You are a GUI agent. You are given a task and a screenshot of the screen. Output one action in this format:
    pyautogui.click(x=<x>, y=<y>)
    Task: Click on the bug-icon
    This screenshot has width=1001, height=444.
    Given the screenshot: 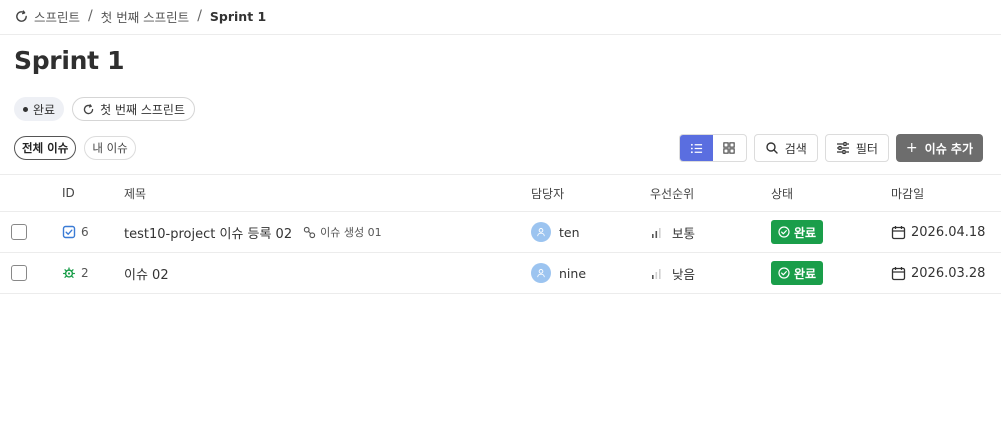 What is the action you would take?
    pyautogui.click(x=69, y=273)
    